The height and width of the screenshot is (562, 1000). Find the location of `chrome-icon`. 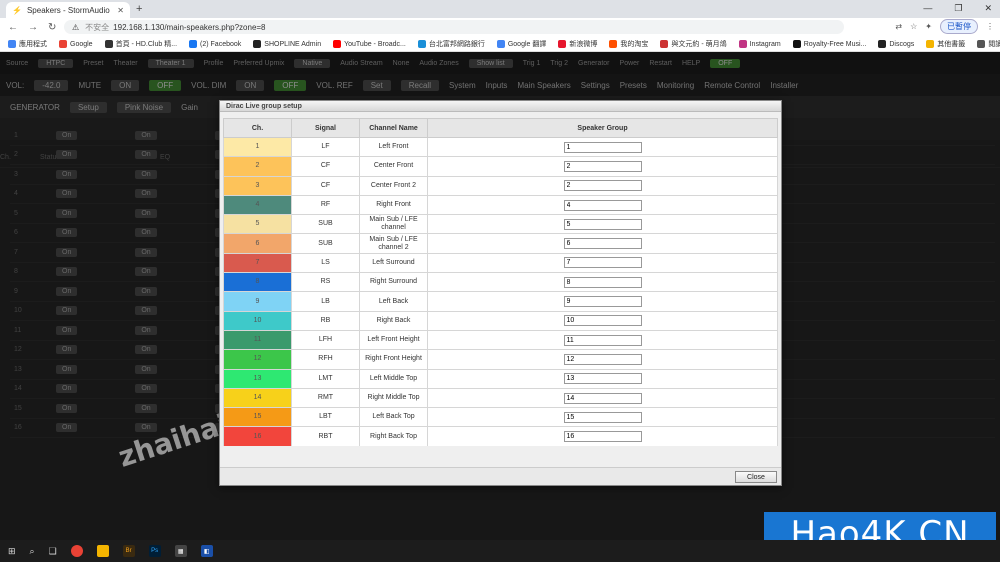

chrome-icon is located at coordinates (76, 551).